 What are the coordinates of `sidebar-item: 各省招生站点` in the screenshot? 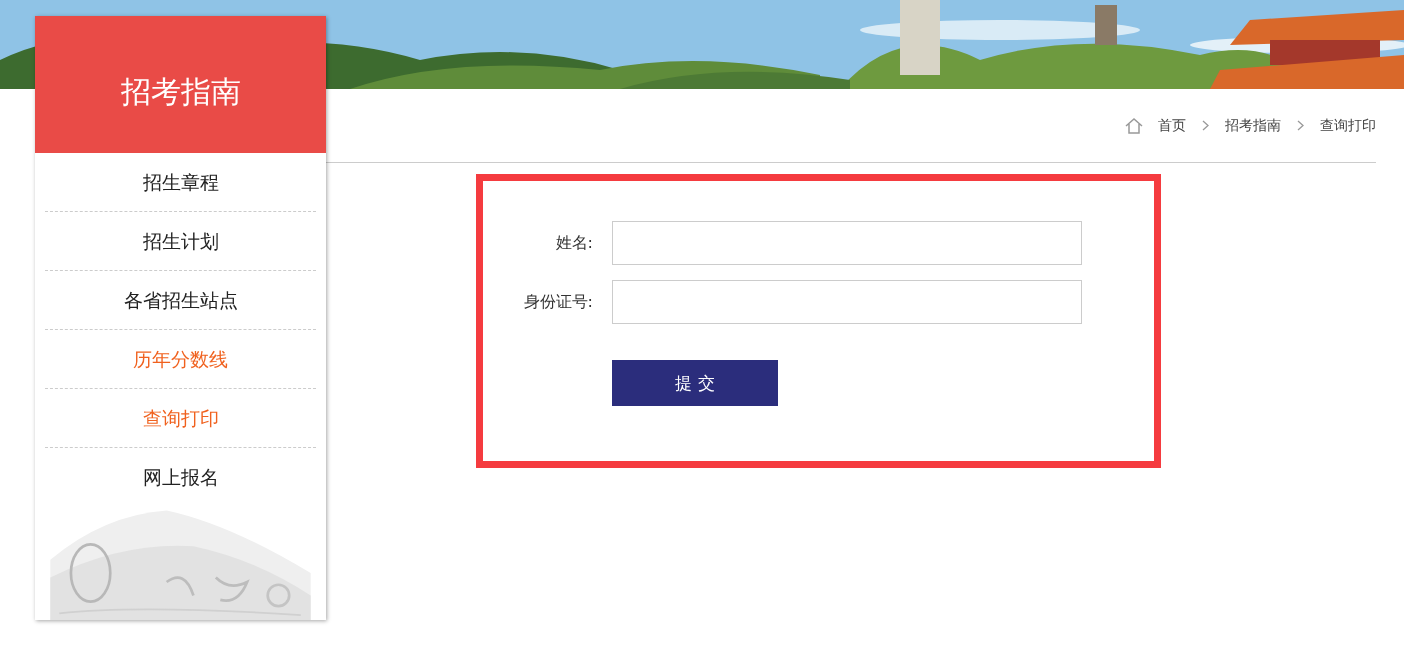 It's located at (180, 300).